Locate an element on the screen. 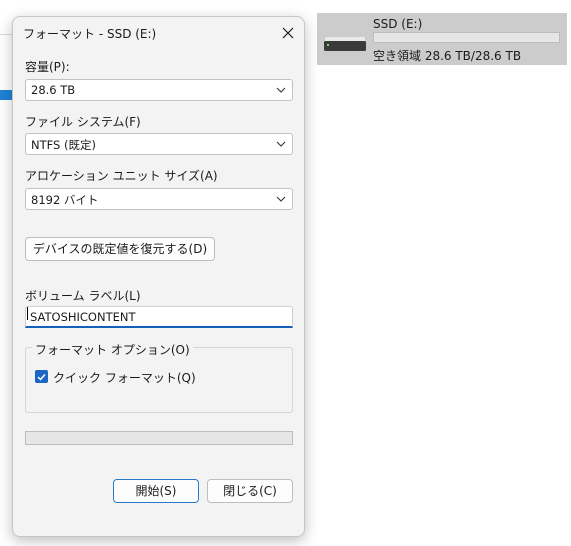 This screenshot has height=546, width=571. filesystem-value: NTFS (既定) is located at coordinates (63, 145).